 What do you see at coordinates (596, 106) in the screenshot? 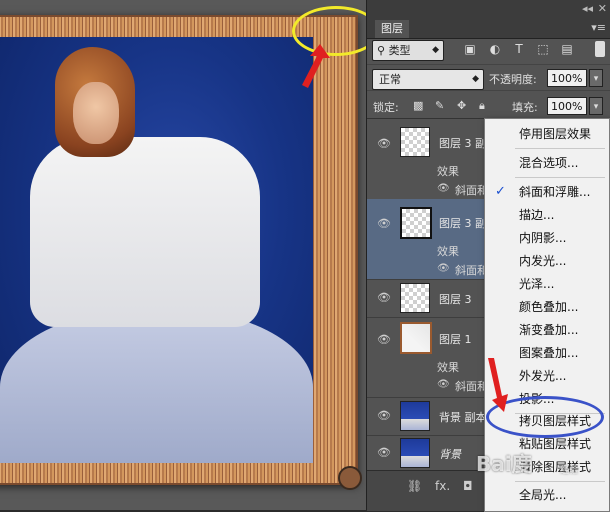
I see `fill-dropdown-icon: ▾` at bounding box center [596, 106].